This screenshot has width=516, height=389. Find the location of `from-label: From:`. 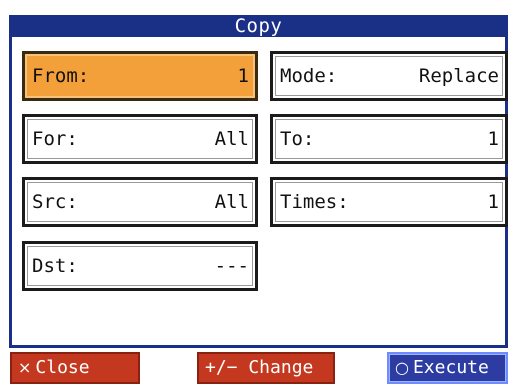

from-label: From: is located at coordinates (61, 76).